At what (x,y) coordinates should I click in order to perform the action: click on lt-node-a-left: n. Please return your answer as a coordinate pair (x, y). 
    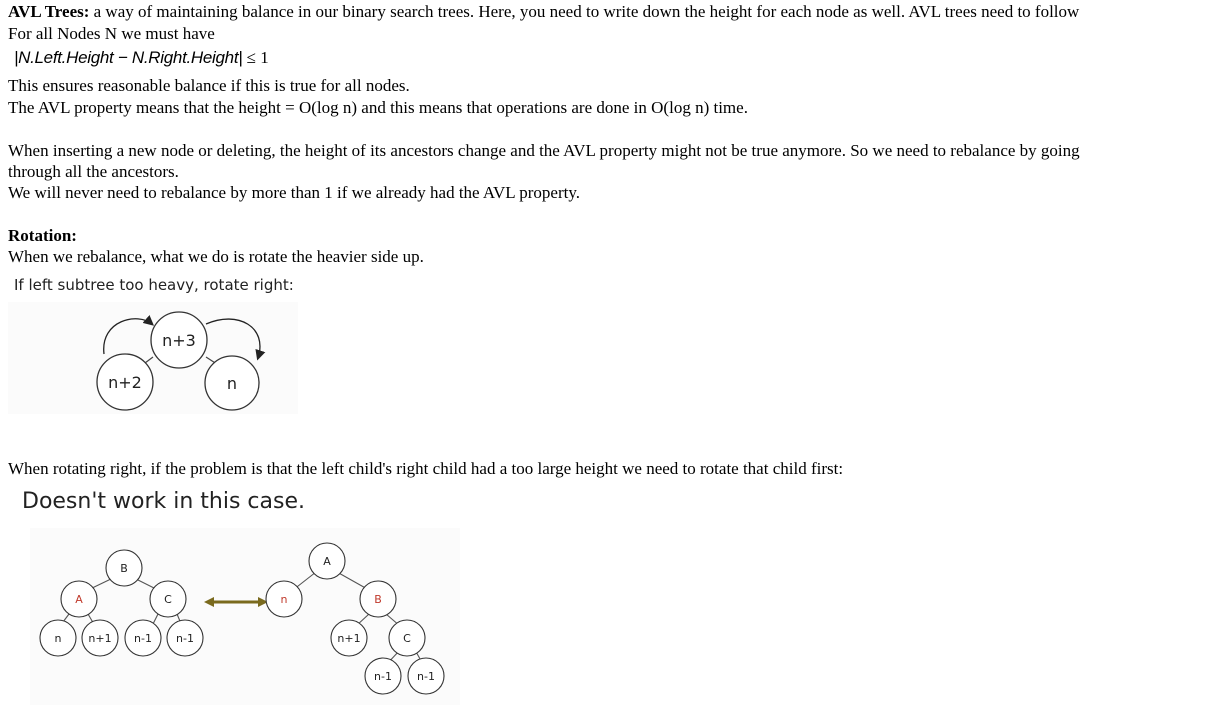
    Looking at the image, I should click on (58, 638).